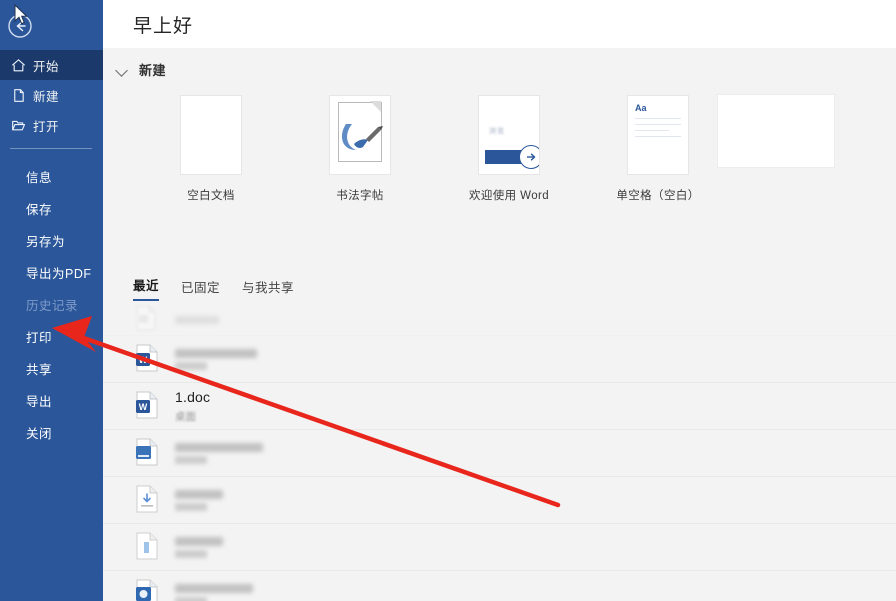 This screenshot has width=896, height=601. I want to click on sidebar-item-home: 开始, so click(51, 65).